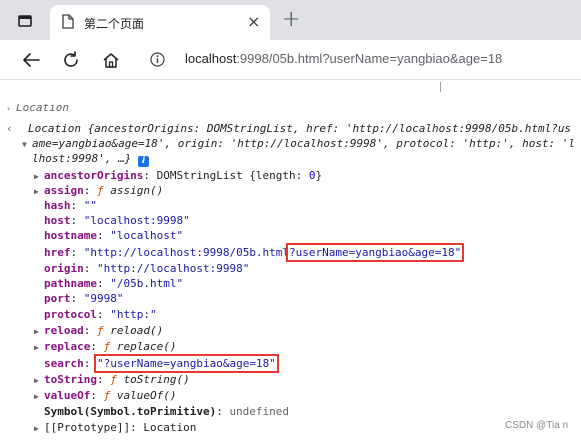  Describe the element at coordinates (157, 59) in the screenshot. I see `site-info-icon` at that location.